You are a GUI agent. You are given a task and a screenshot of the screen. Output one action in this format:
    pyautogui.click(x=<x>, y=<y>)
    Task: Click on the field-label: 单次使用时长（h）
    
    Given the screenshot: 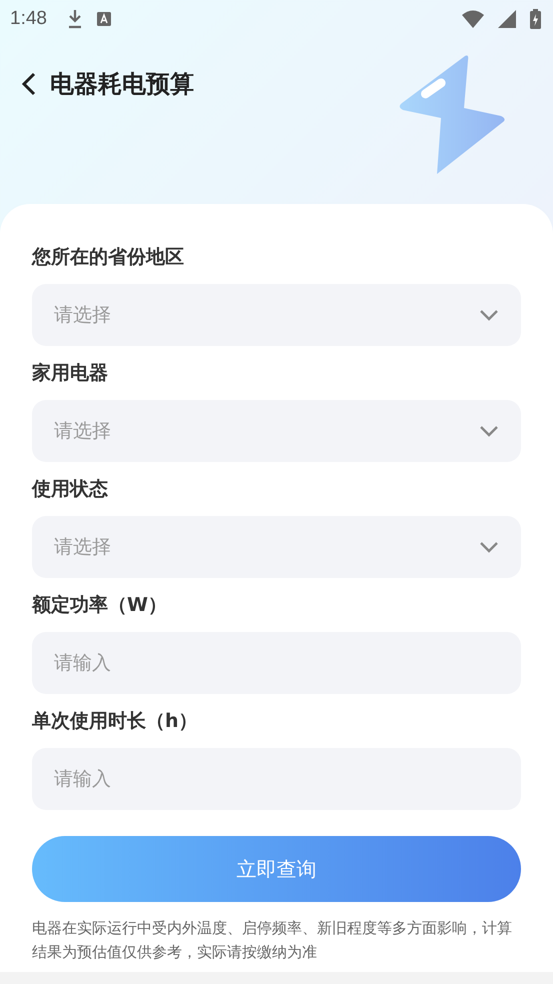 What is the action you would take?
    pyautogui.click(x=115, y=721)
    